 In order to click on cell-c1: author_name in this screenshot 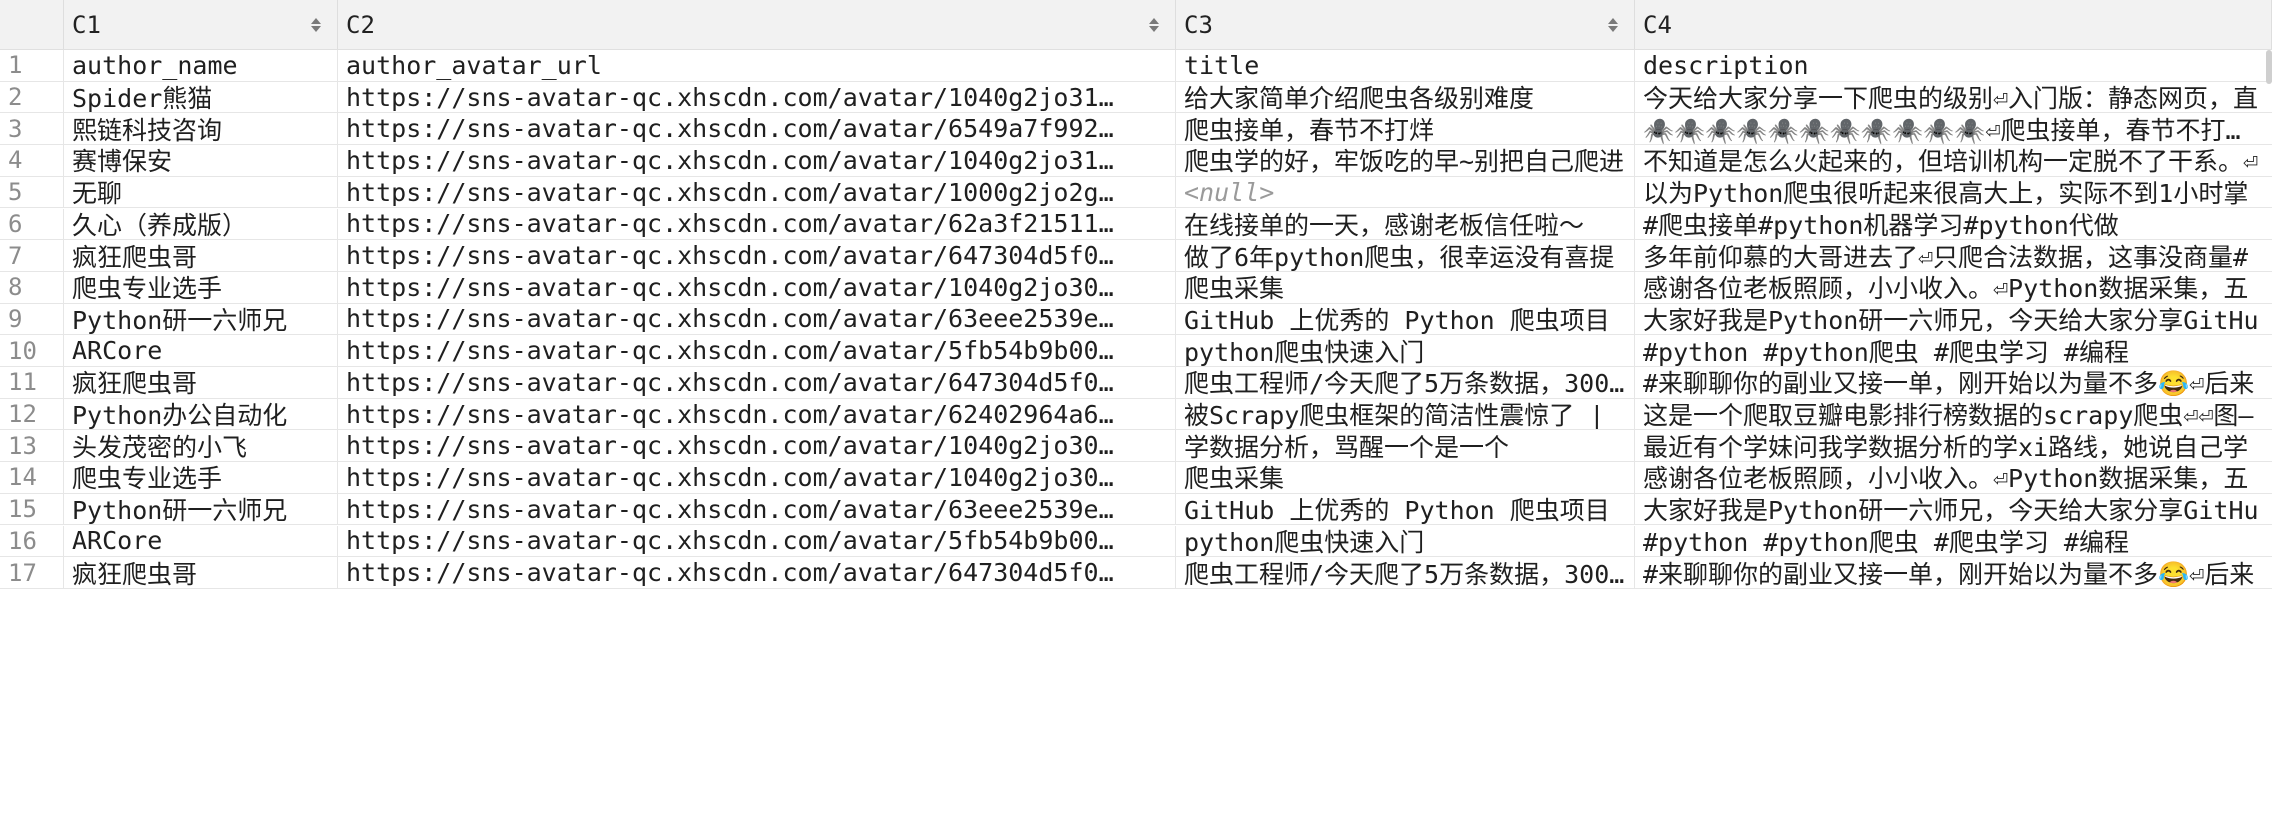, I will do `click(201, 65)`.